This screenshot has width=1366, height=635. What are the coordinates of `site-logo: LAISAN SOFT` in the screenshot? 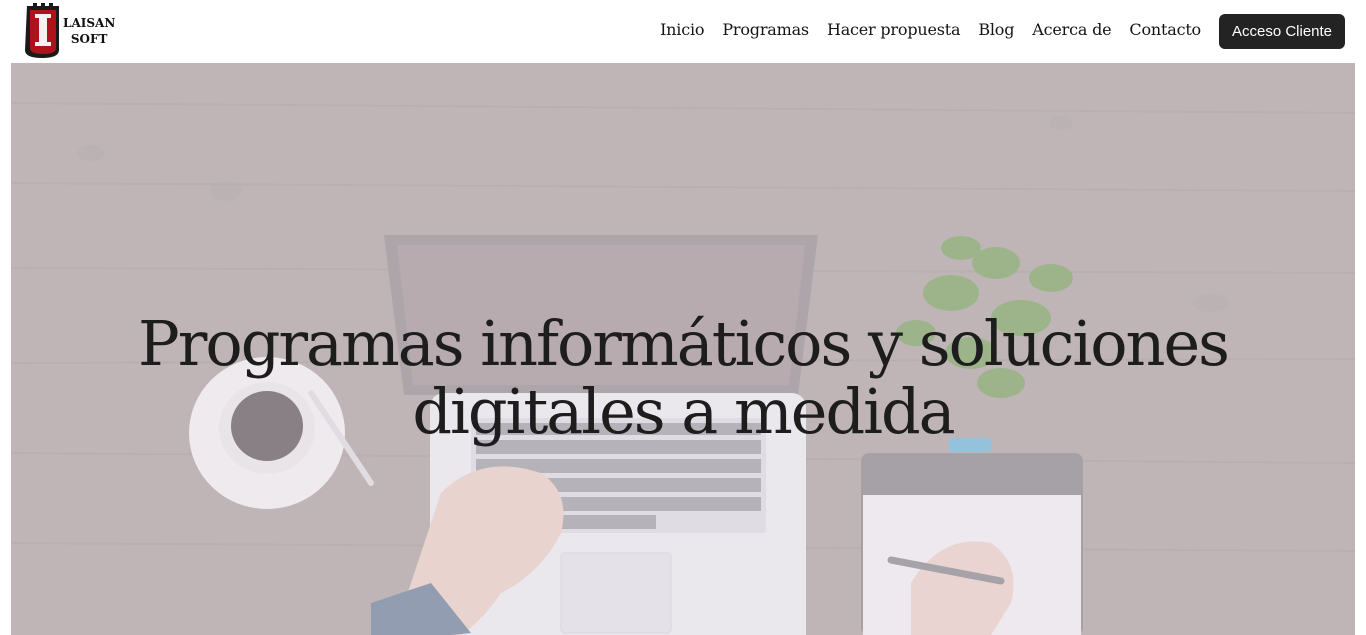 It's located at (72, 32).